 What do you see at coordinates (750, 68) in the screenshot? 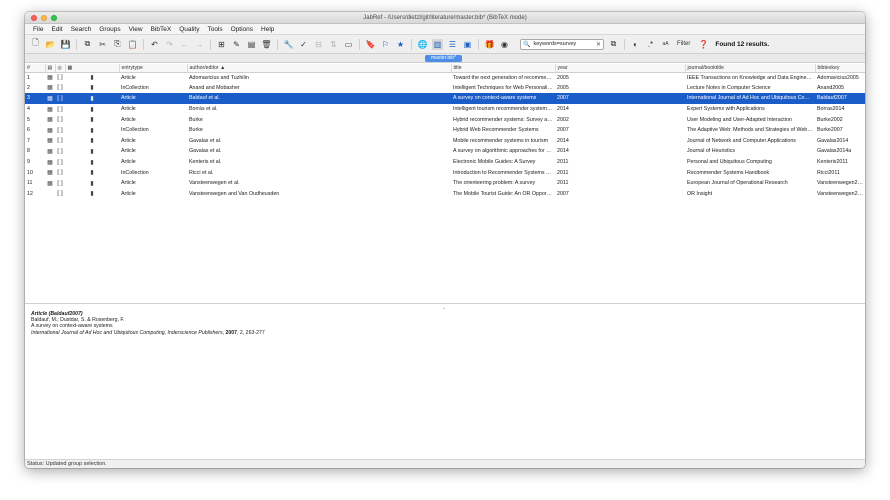
I see `header-col-journal: journal/booktitle` at bounding box center [750, 68].